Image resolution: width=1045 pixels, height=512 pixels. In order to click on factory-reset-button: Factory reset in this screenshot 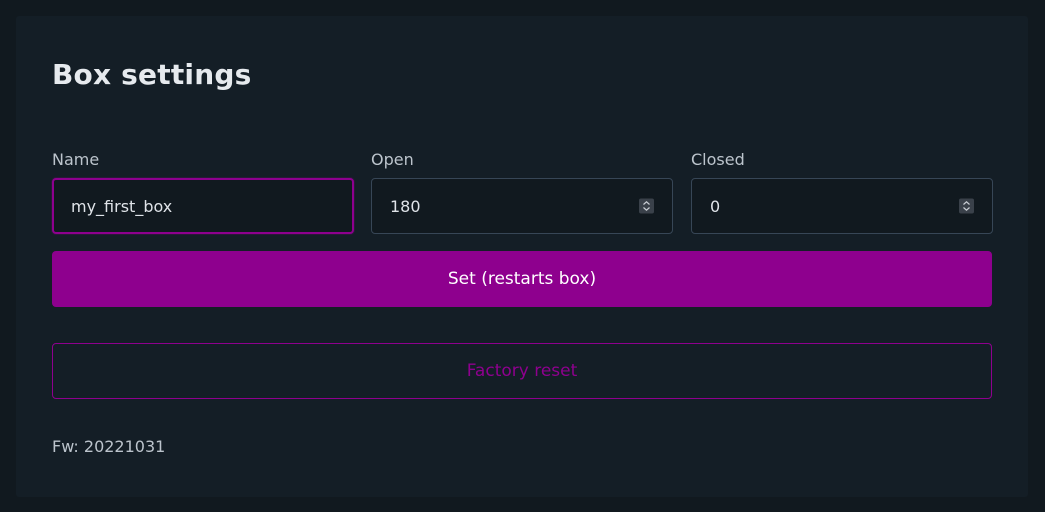, I will do `click(522, 371)`.